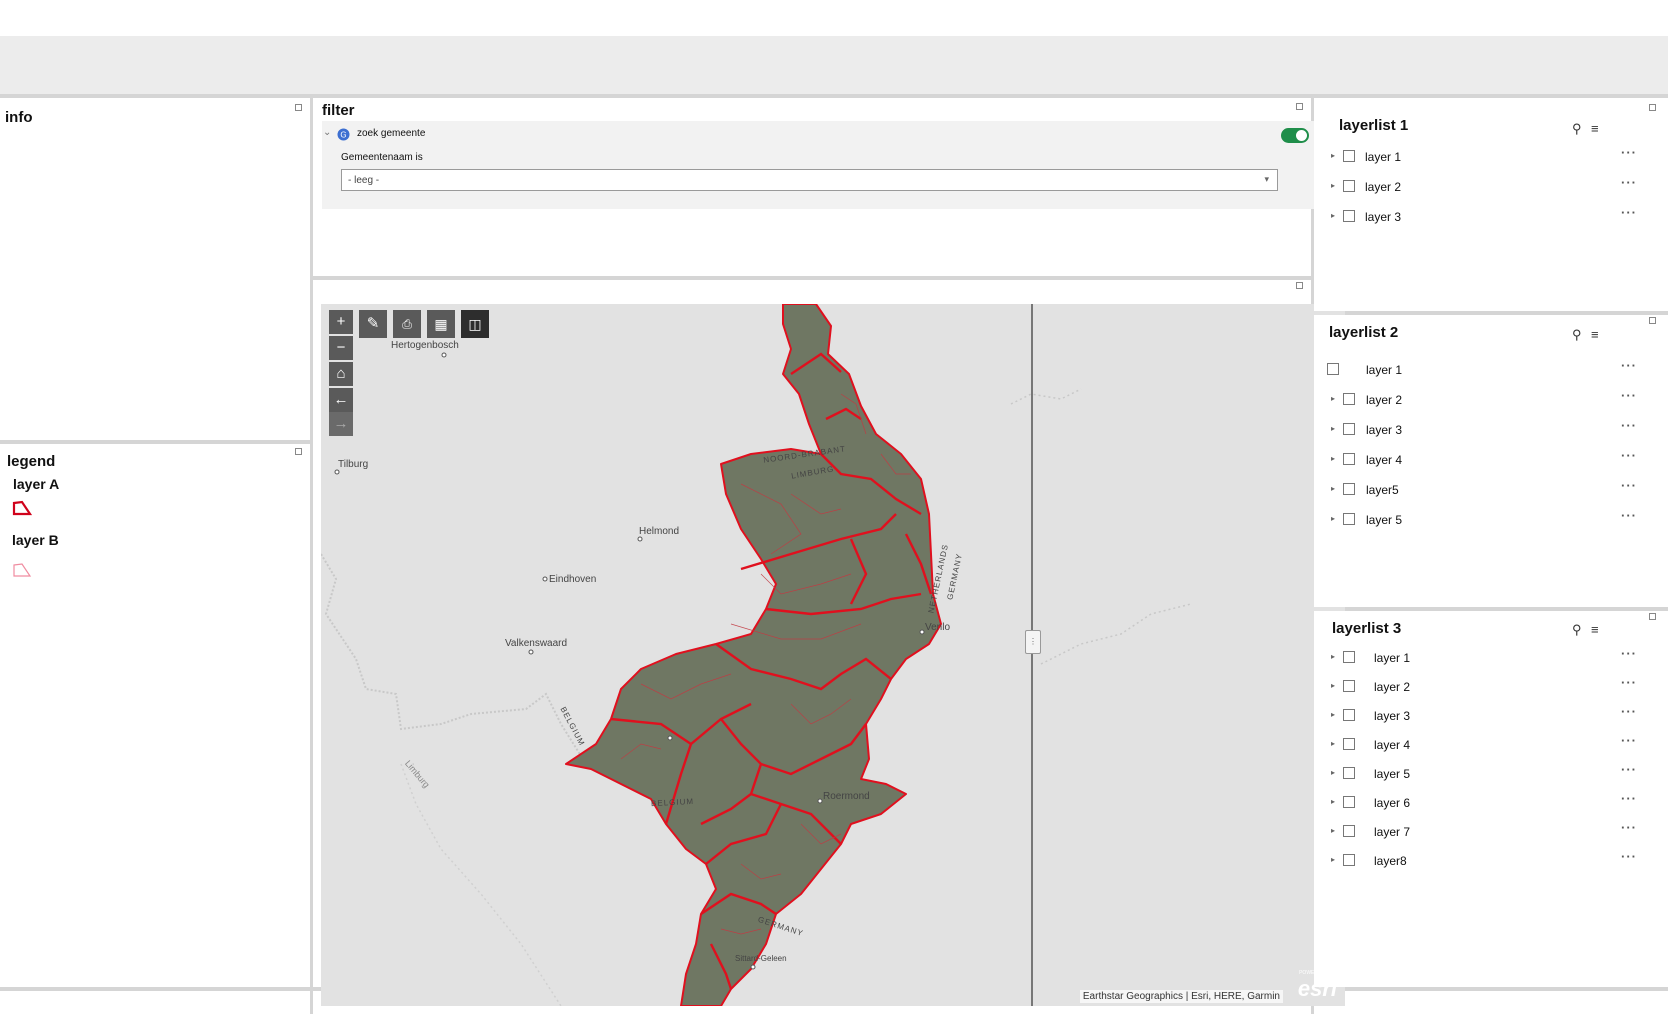 The image size is (1668, 1014). Describe the element at coordinates (327, 132) in the screenshot. I see `chevron-down-icon: ⌄` at that location.